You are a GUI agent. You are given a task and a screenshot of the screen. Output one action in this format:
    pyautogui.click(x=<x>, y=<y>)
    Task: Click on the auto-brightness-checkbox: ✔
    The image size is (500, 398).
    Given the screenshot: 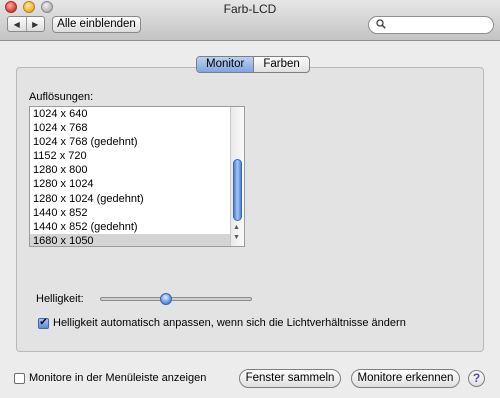 What is the action you would take?
    pyautogui.click(x=43, y=323)
    